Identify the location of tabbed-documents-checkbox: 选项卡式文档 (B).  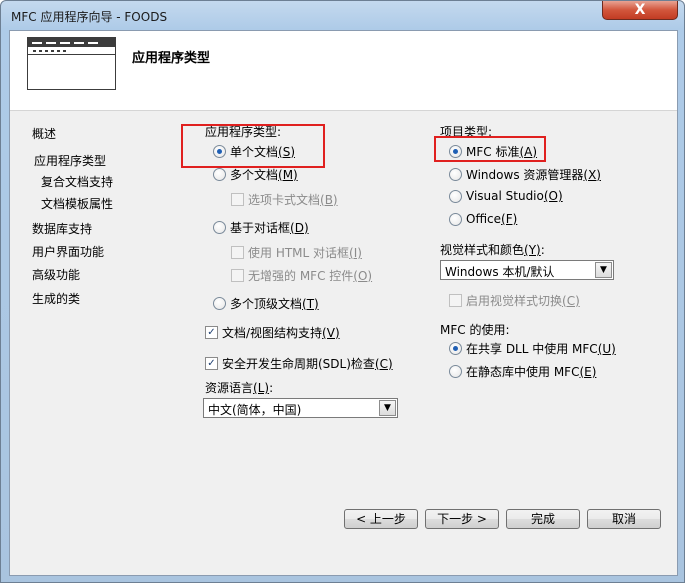
(284, 199).